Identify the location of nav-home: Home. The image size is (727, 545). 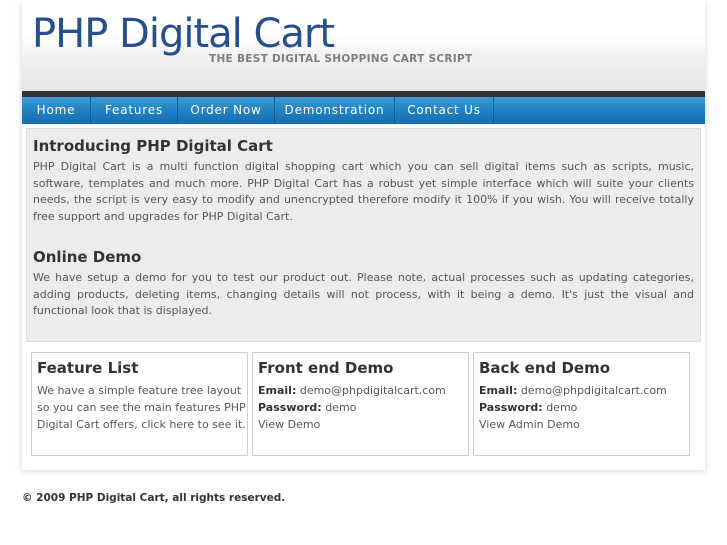
(56, 110).